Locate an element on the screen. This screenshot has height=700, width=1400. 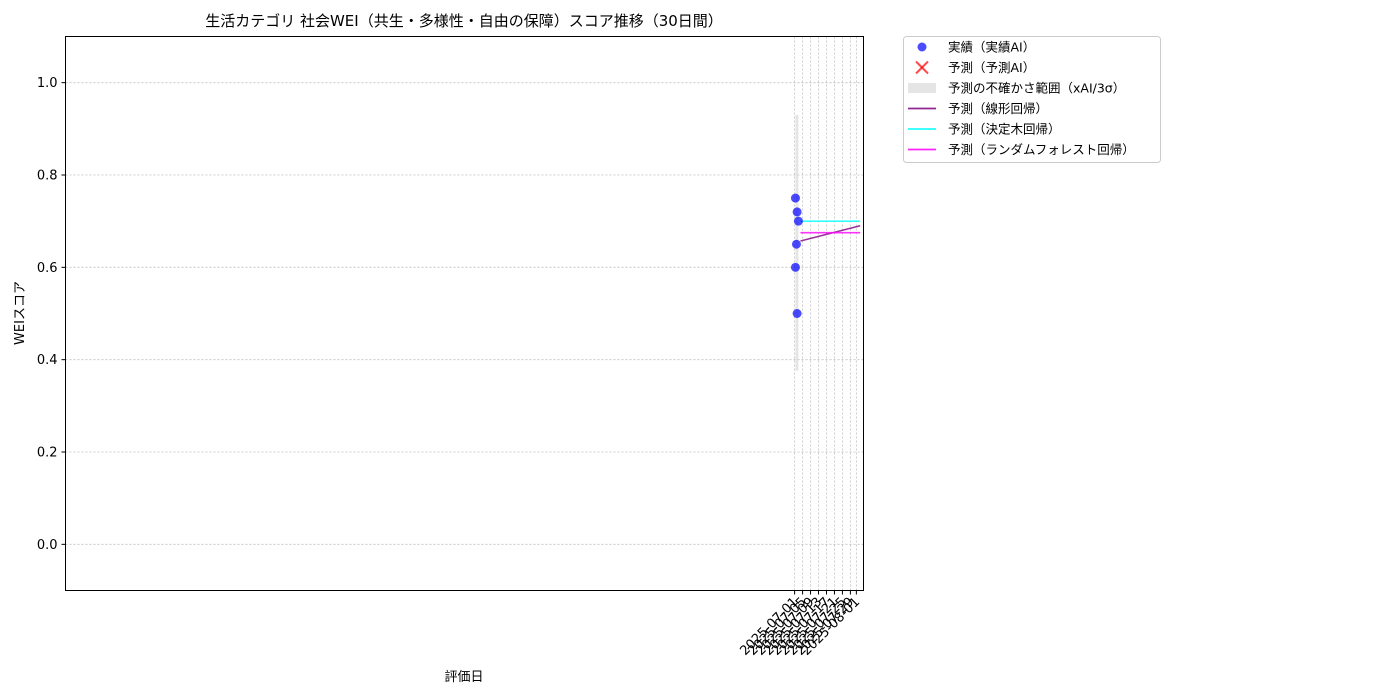
y-tick-label: 0.2 is located at coordinates (47, 453).